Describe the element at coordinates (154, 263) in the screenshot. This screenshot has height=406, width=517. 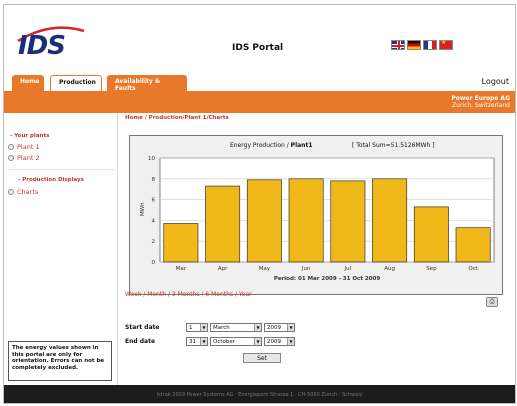
I see `y-tick-label: 0` at that location.